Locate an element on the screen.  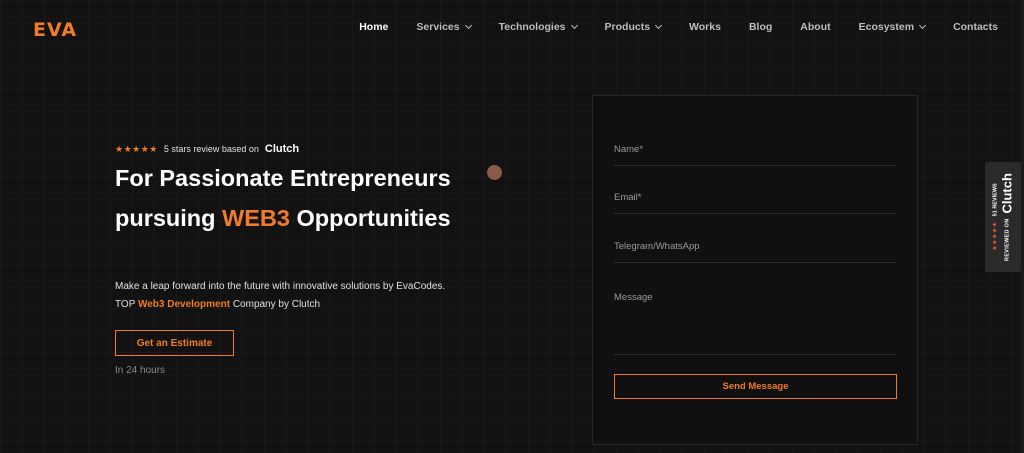
hero-title-line2-prefix: pursuing is located at coordinates (169, 218).